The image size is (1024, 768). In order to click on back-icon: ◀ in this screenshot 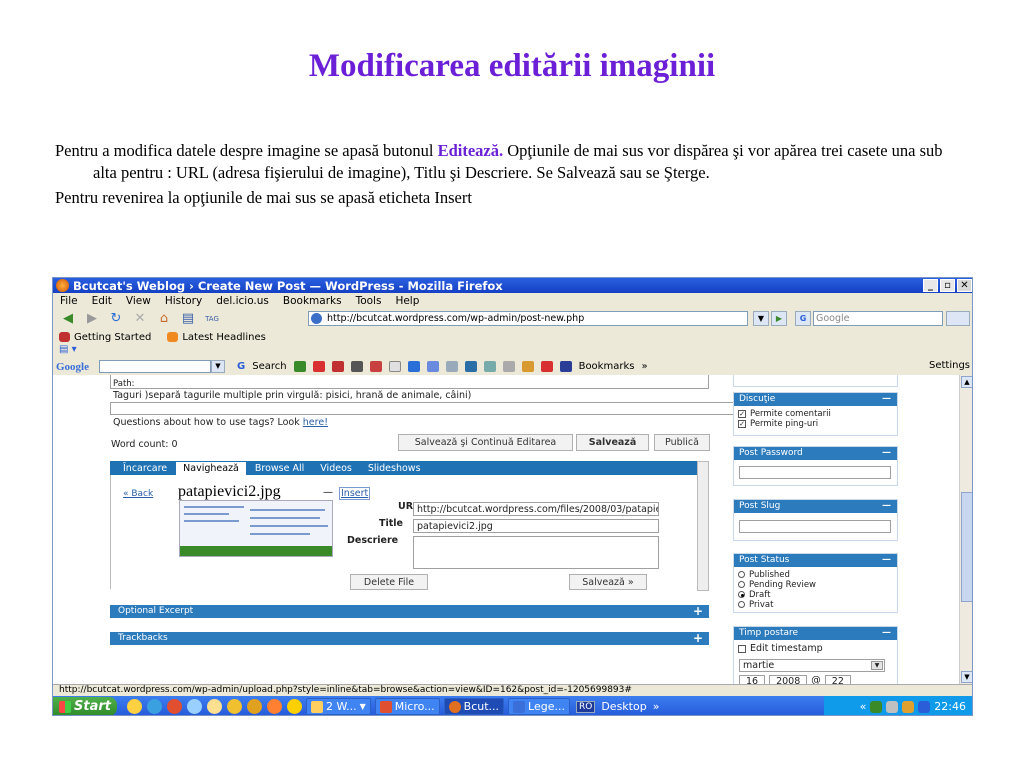, I will do `click(68, 319)`.